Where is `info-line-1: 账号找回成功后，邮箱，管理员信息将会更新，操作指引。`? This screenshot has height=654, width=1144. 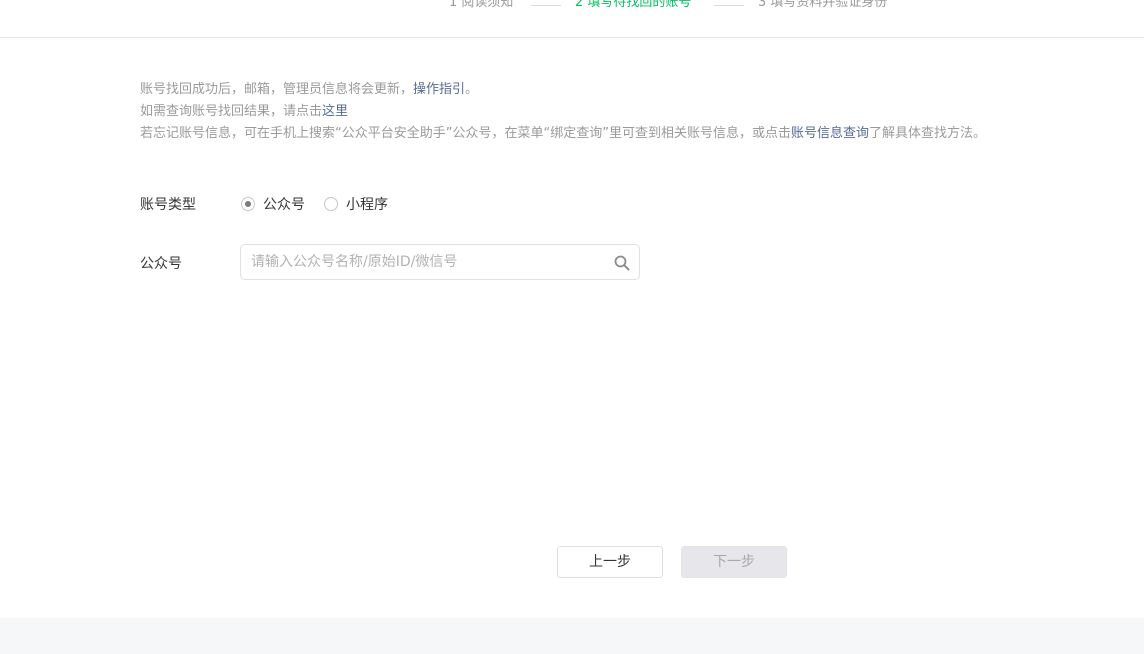
info-line-1: 账号找回成功后，邮箱，管理员信息将会更新，操作指引。 is located at coordinates (563, 90).